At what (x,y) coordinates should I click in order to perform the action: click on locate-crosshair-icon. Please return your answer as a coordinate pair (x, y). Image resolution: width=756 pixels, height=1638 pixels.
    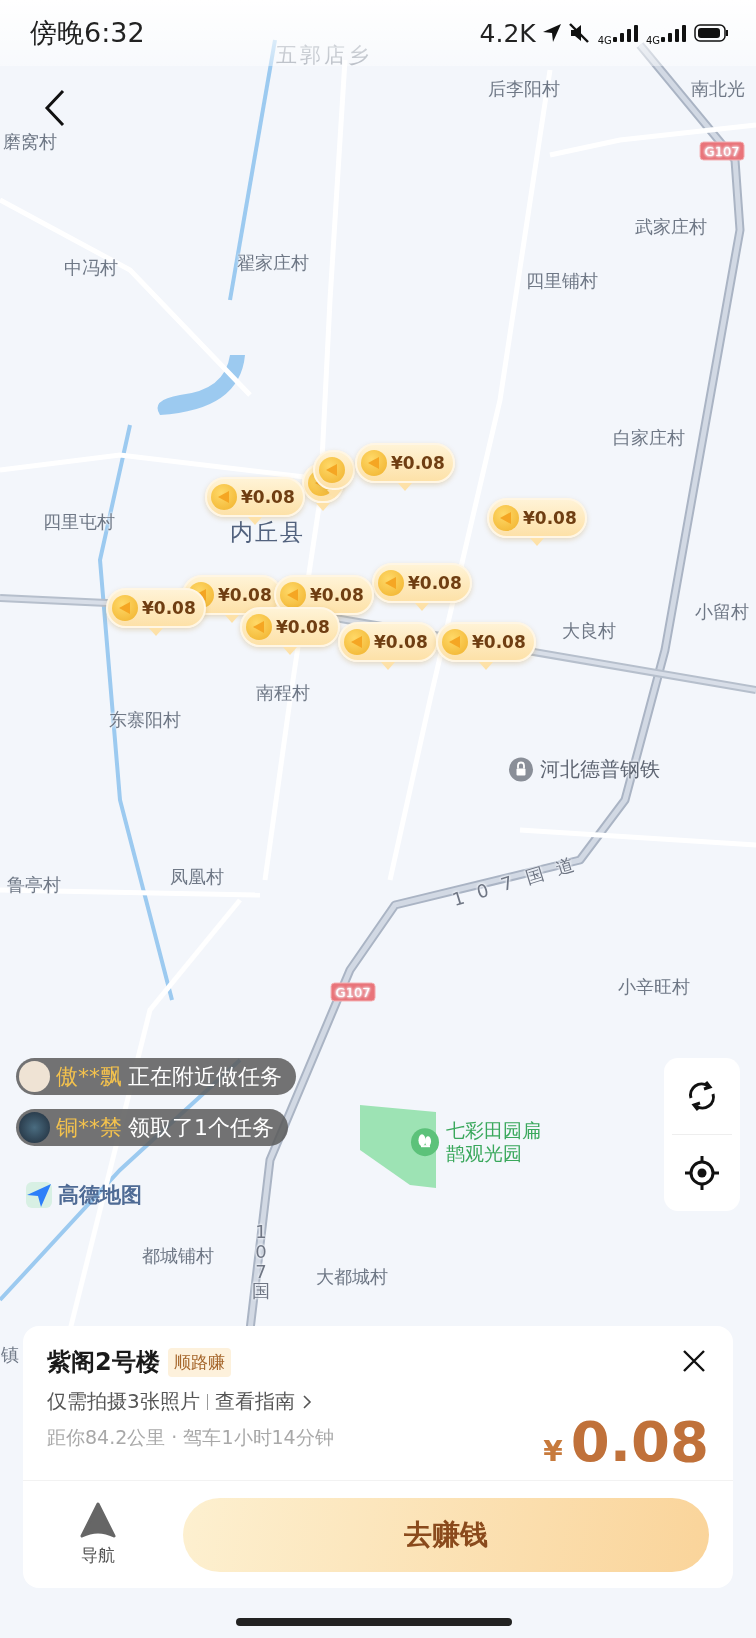
    Looking at the image, I should click on (702, 1173).